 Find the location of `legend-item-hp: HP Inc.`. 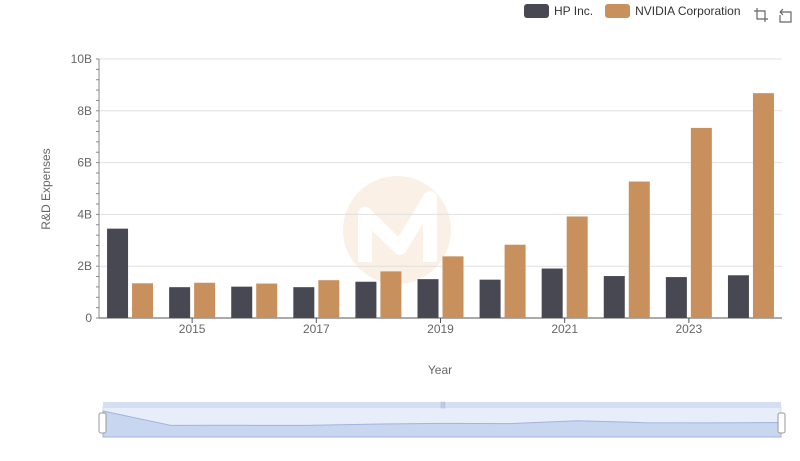

legend-item-hp: HP Inc. is located at coordinates (558, 11).